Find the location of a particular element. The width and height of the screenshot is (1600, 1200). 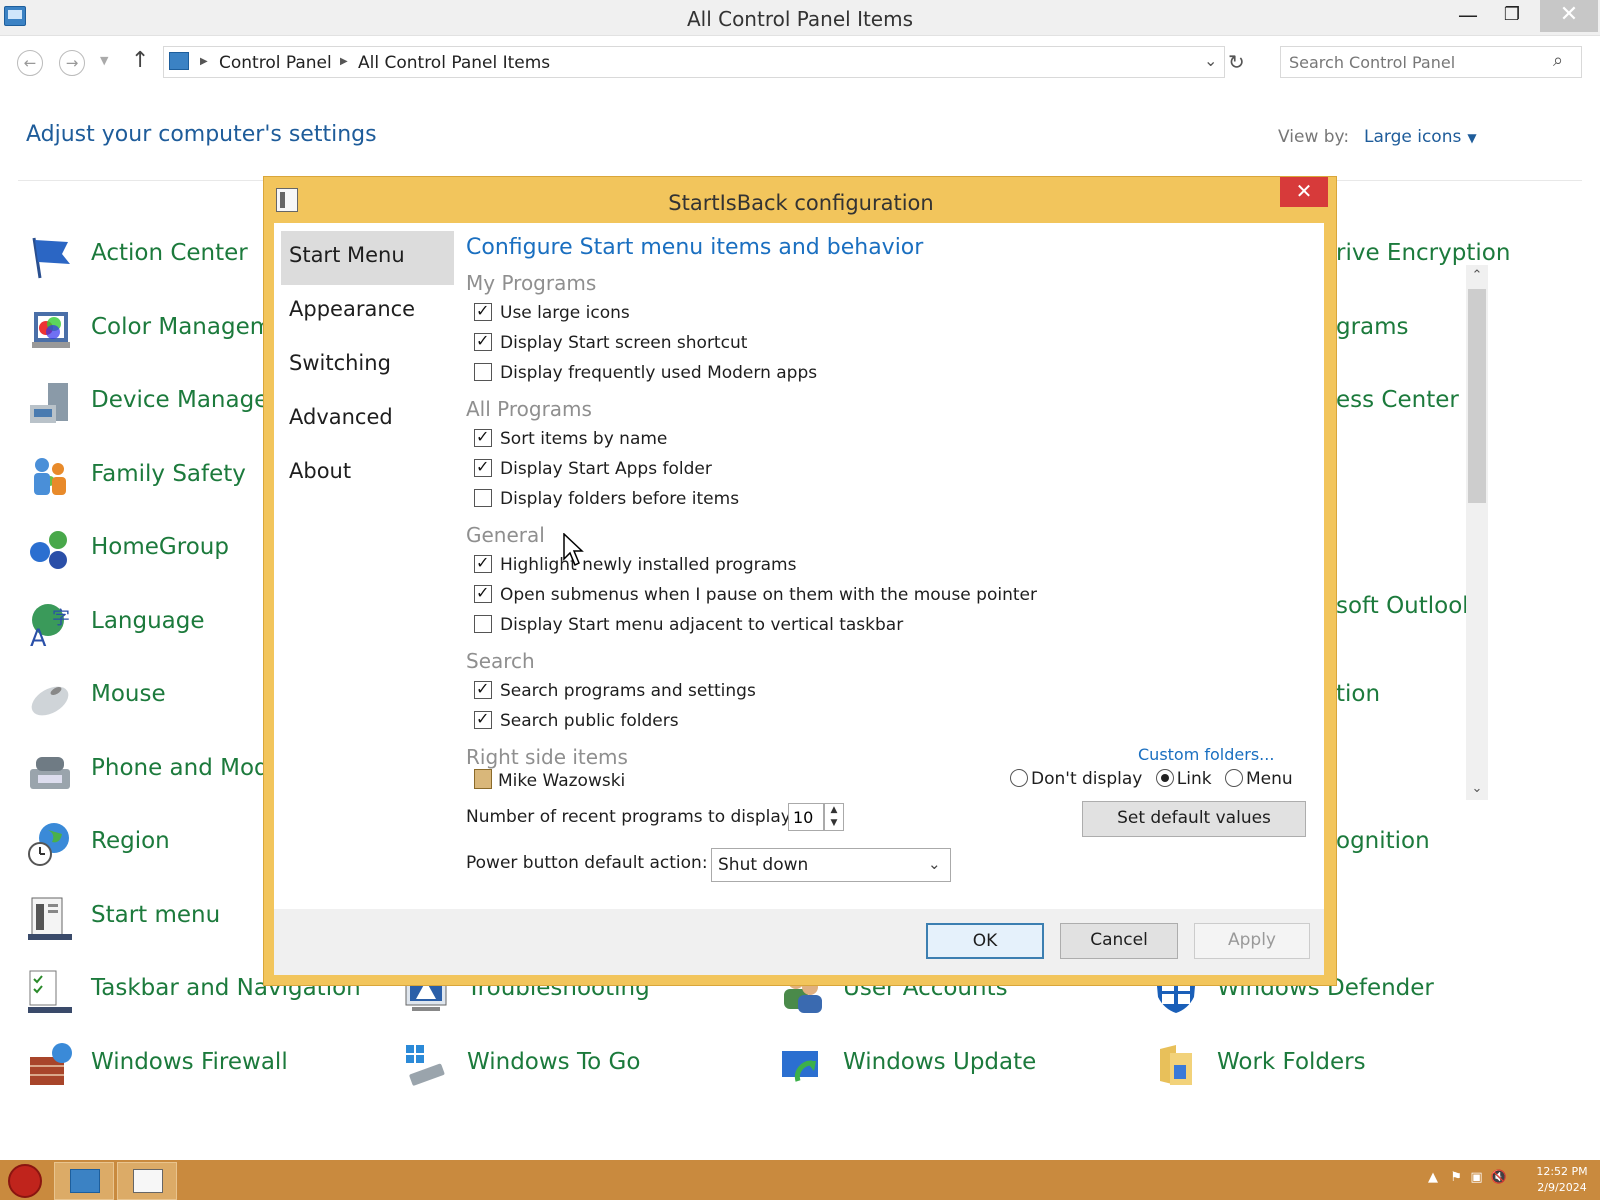

close-button: ✕ is located at coordinates (1569, 16).